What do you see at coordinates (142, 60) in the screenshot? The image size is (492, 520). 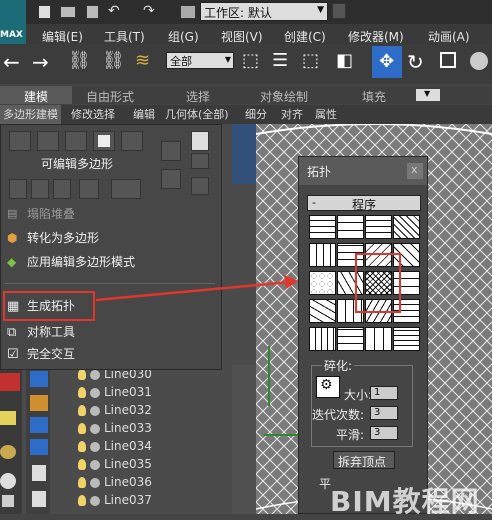 I see `bind-spacewarp-icon: ≋` at bounding box center [142, 60].